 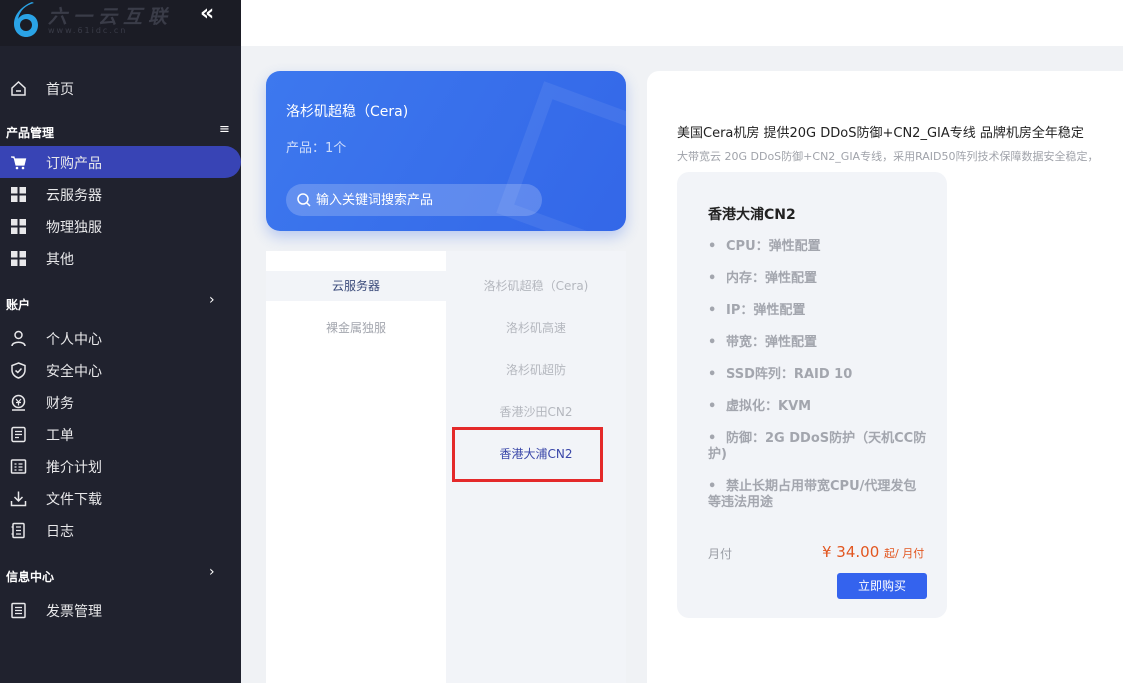 What do you see at coordinates (120, 610) in the screenshot?
I see `sidebar-item-invoice: 发票管理` at bounding box center [120, 610].